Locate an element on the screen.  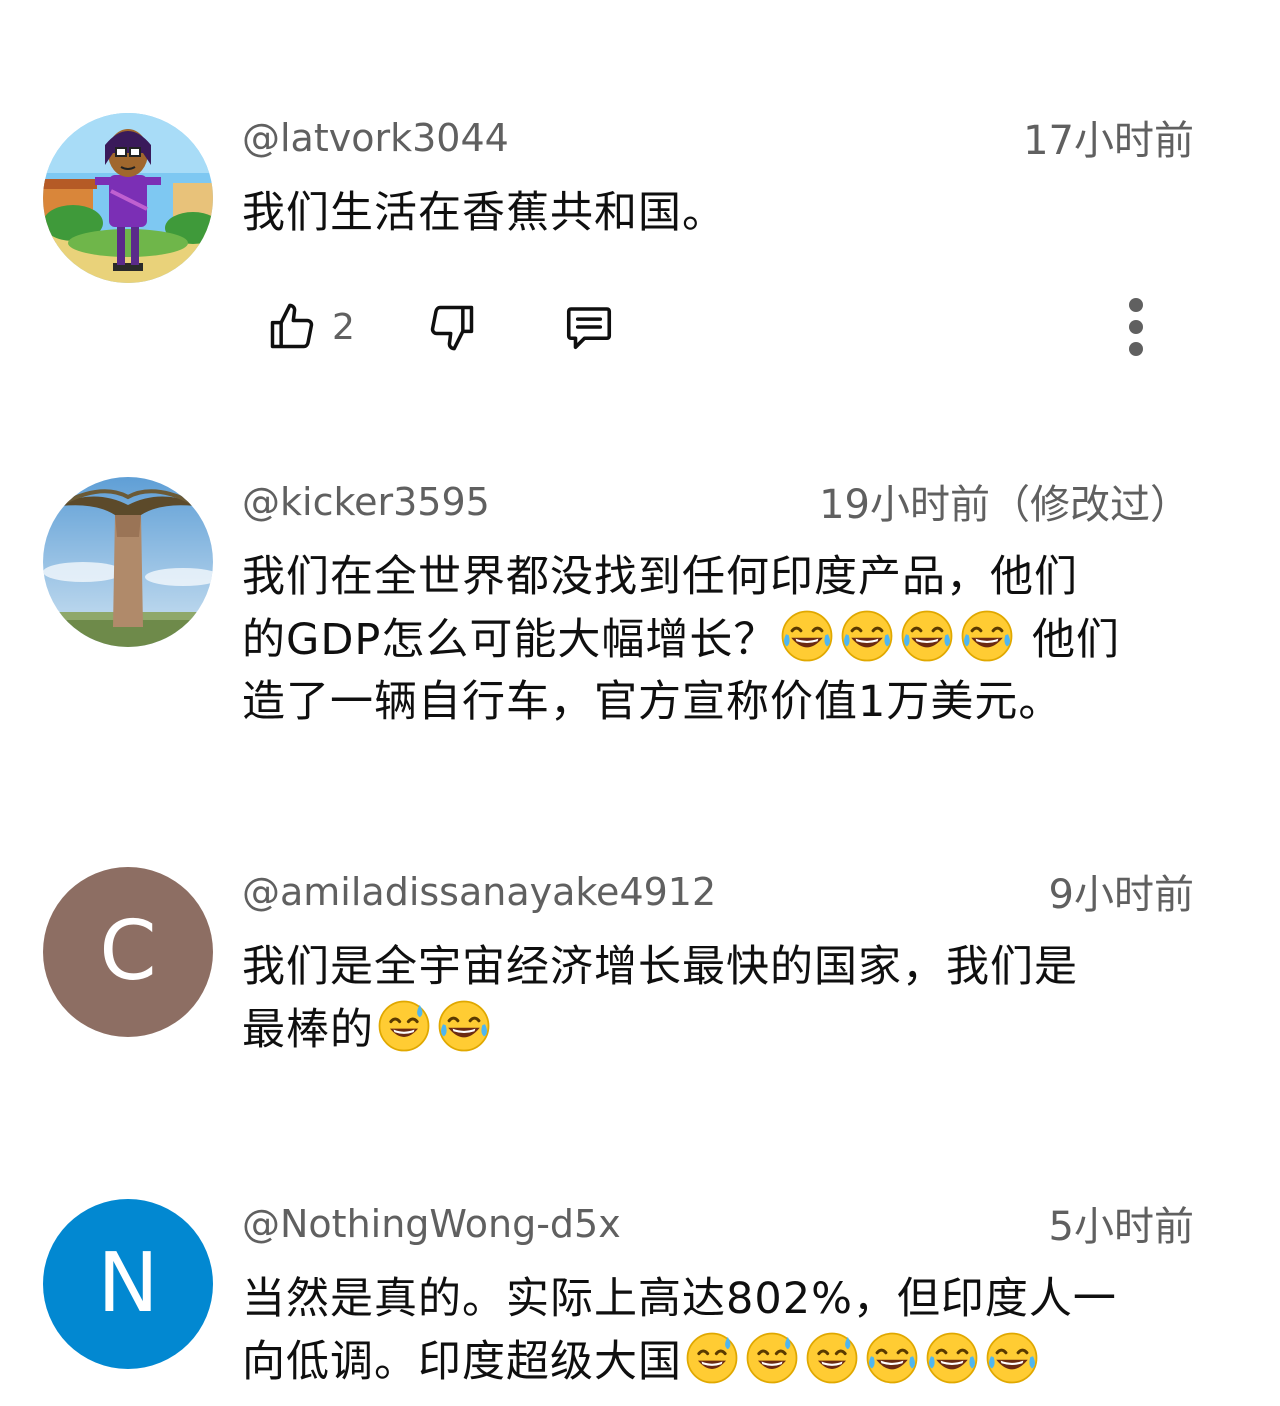
avatar: N is located at coordinates (128, 1284).